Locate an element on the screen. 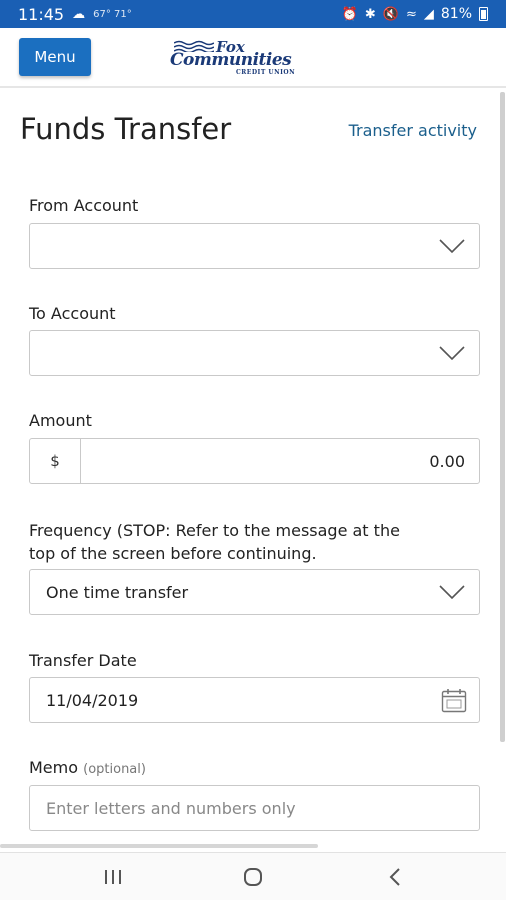 This screenshot has width=506, height=900. back-icon is located at coordinates (395, 877).